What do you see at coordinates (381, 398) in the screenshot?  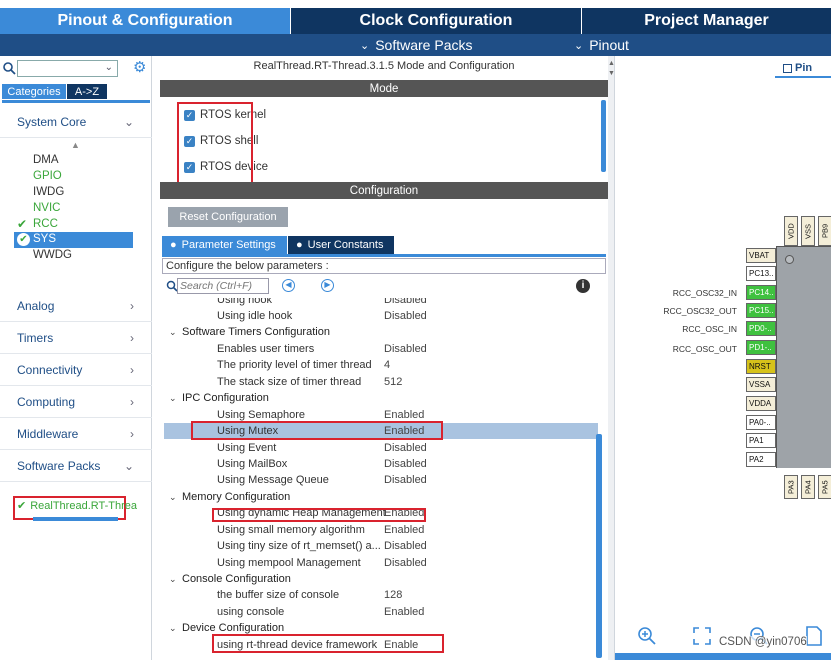 I see `param-group: ⌄ IPC Configuration` at bounding box center [381, 398].